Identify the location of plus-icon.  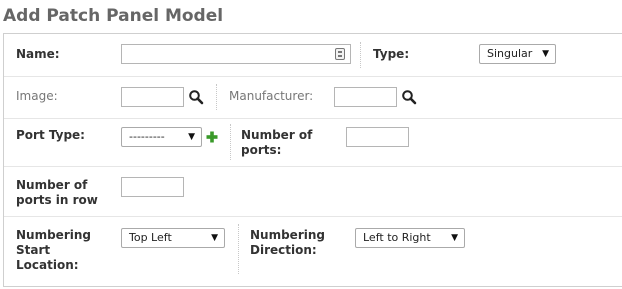
(212, 137).